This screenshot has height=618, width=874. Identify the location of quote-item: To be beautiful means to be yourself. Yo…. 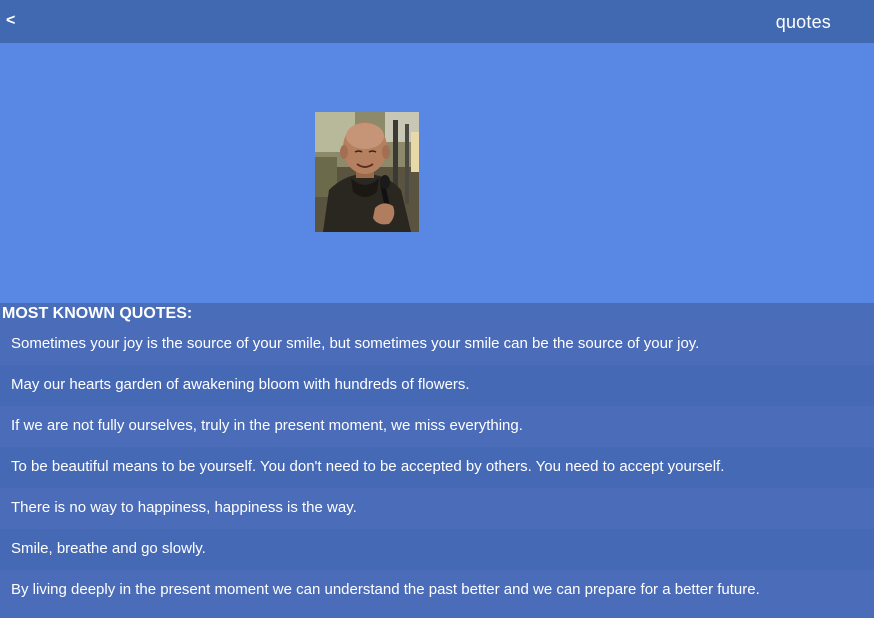
(437, 467).